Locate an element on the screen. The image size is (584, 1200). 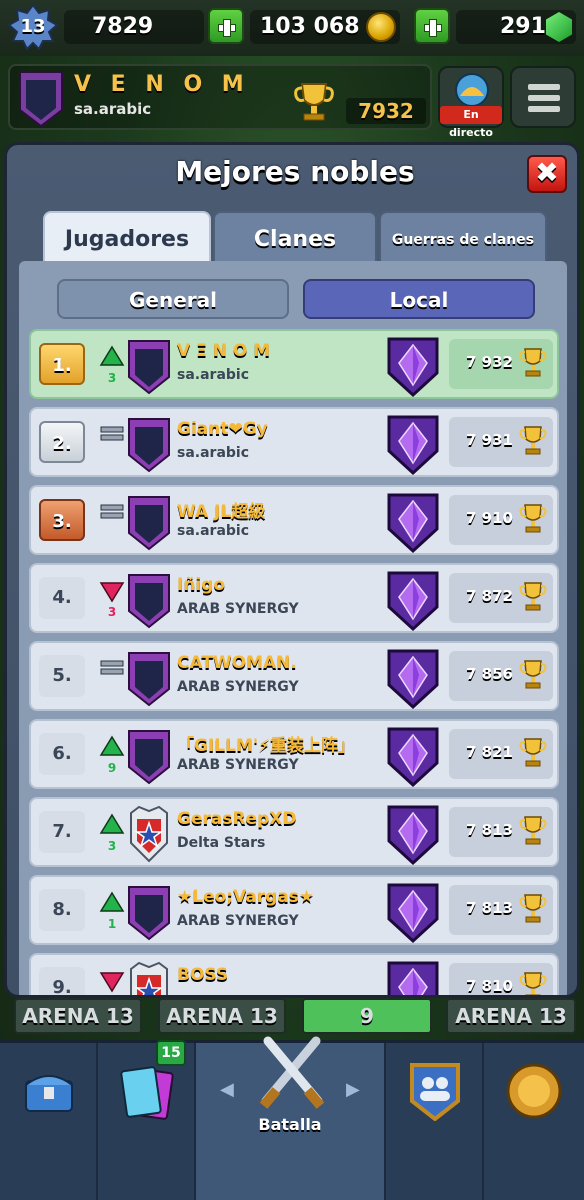
buy-gems-button is located at coordinates (432, 26).